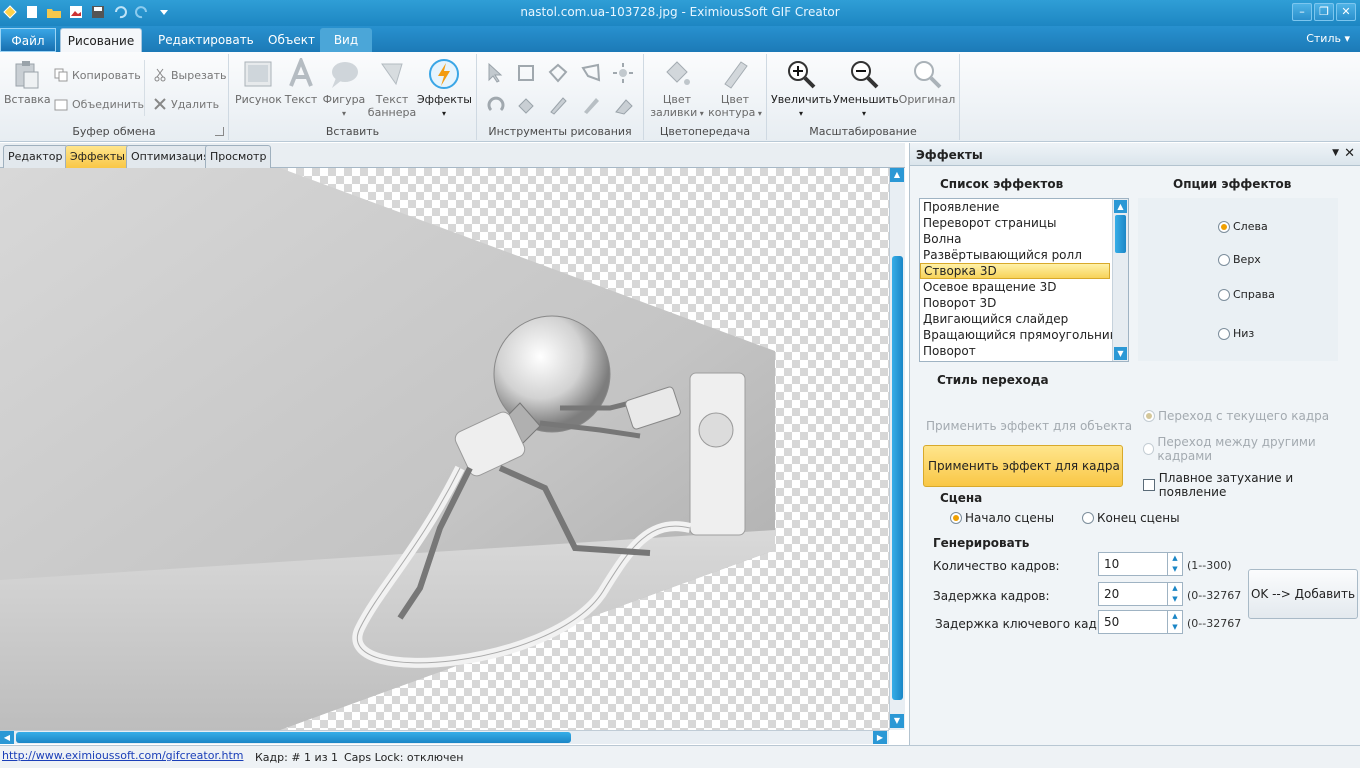 The image size is (1360, 768). I want to click on ok-add-button: OK --> Добавить, so click(1303, 594).